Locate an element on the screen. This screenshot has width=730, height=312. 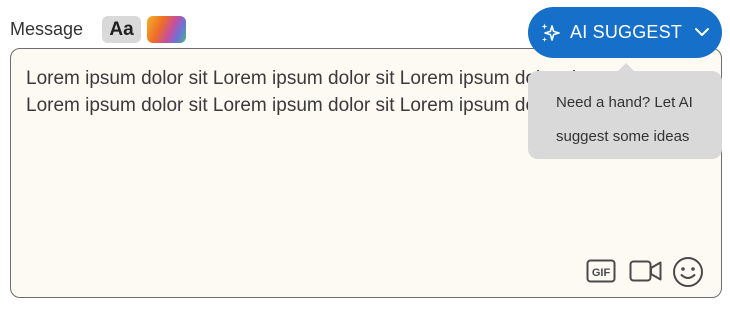
emoji-icon is located at coordinates (688, 272).